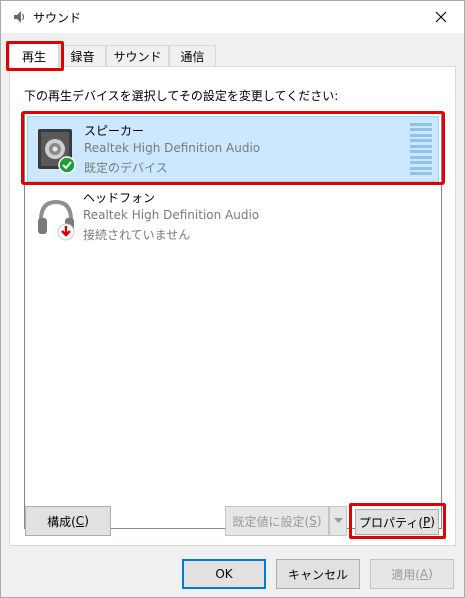 The image size is (465, 598). What do you see at coordinates (80, 521) in the screenshot?
I see `configure-button-key: C` at bounding box center [80, 521].